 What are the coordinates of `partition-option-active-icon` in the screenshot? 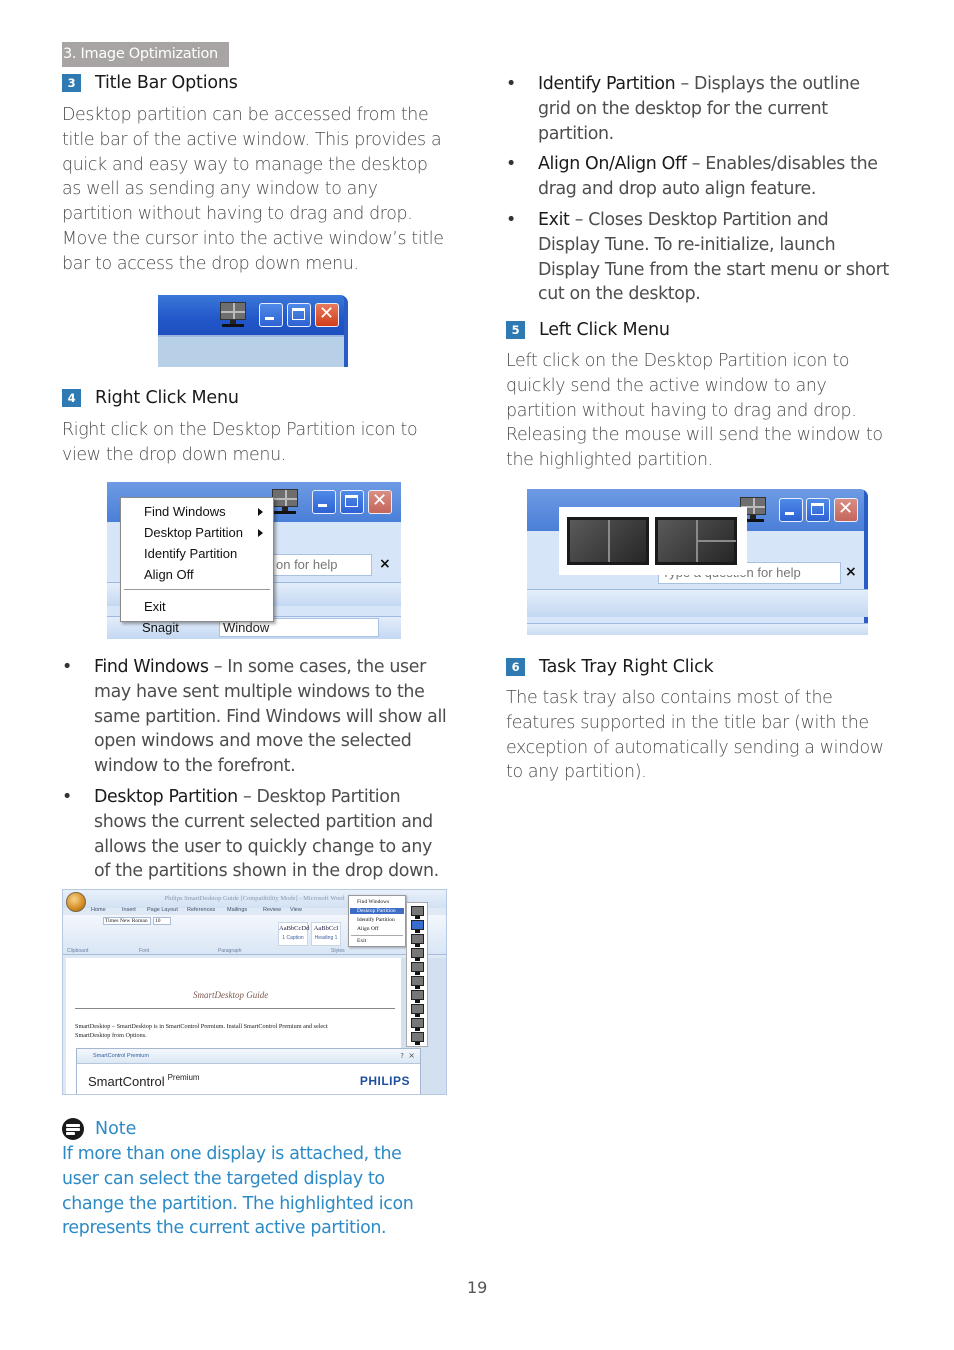 It's located at (417, 926).